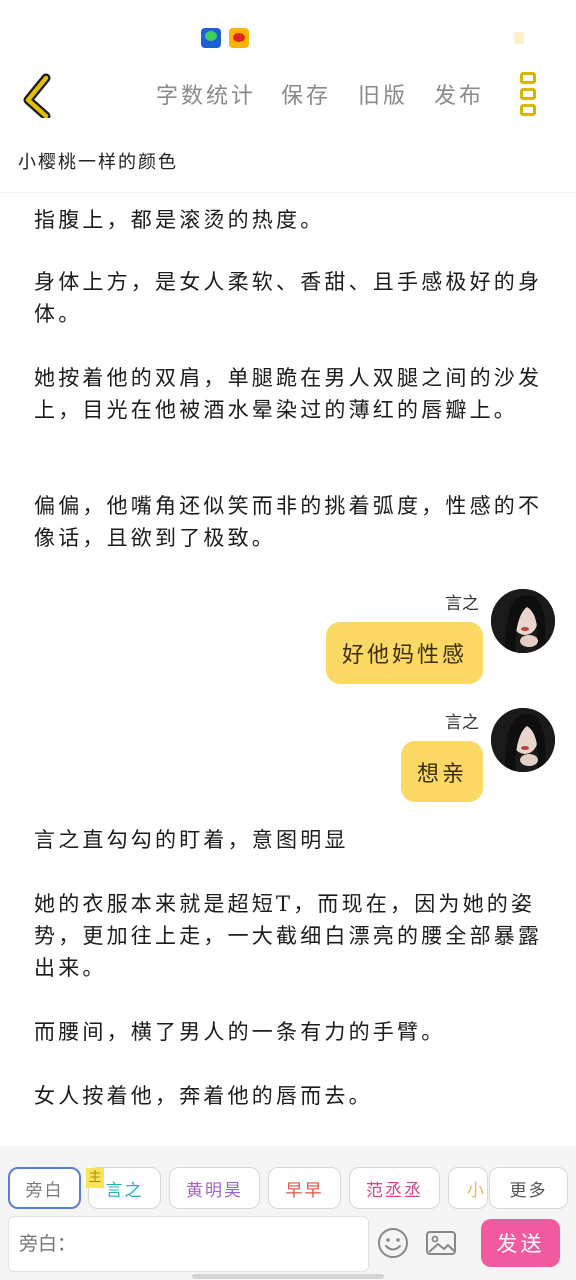 The width and height of the screenshot is (576, 1280). What do you see at coordinates (289, 298) in the screenshot?
I see `paragraph: 身体上方，是女人柔软、香甜、且手感极好的身体。` at bounding box center [289, 298].